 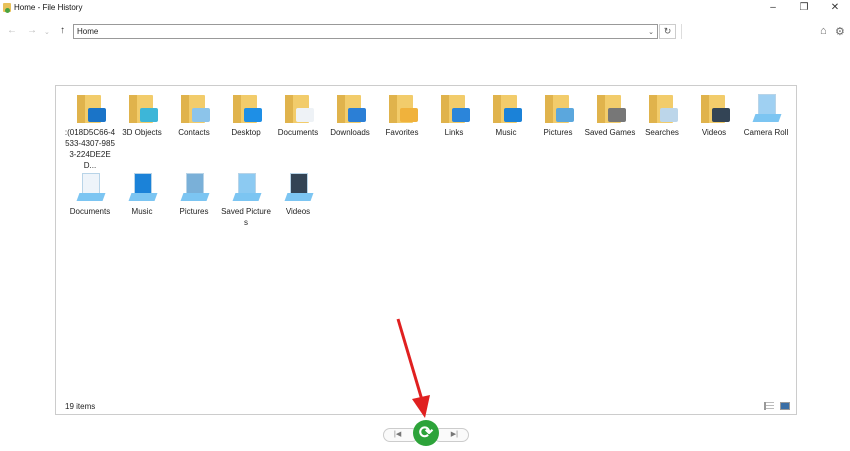 I want to click on file-item: Saved Games, so click(x=610, y=115).